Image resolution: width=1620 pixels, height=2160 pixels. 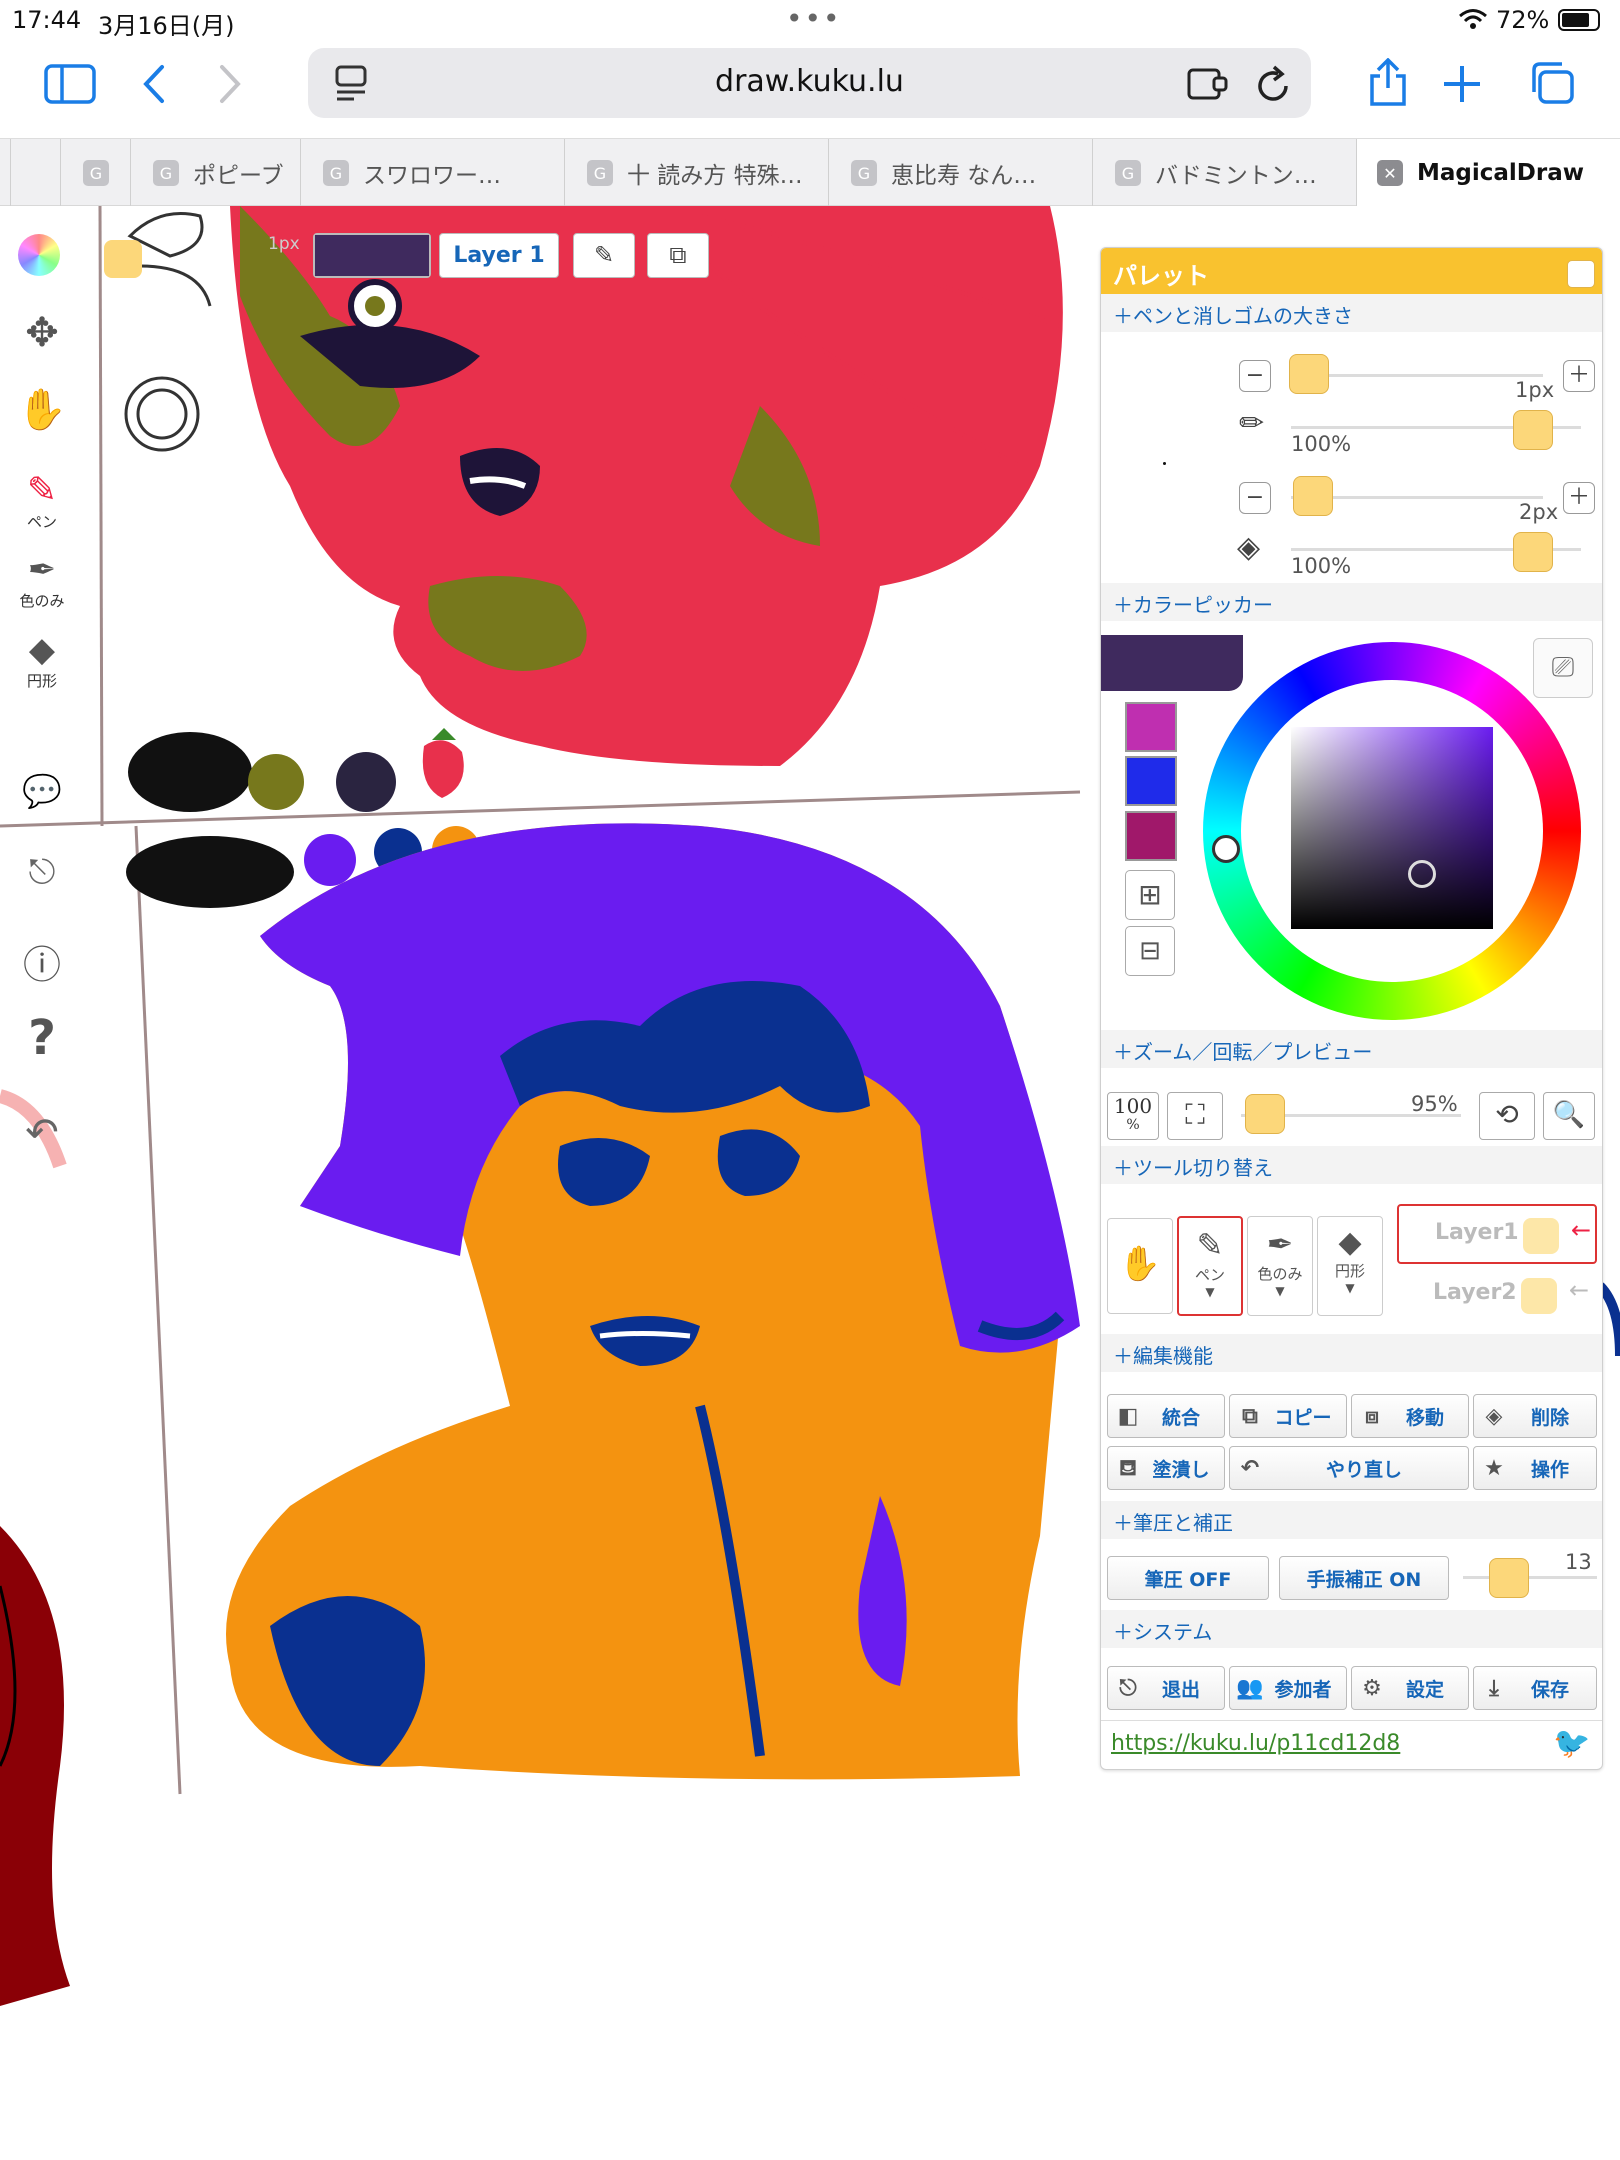 What do you see at coordinates (1321, 566) in the screenshot?
I see `eraser-opacity-value: 100%` at bounding box center [1321, 566].